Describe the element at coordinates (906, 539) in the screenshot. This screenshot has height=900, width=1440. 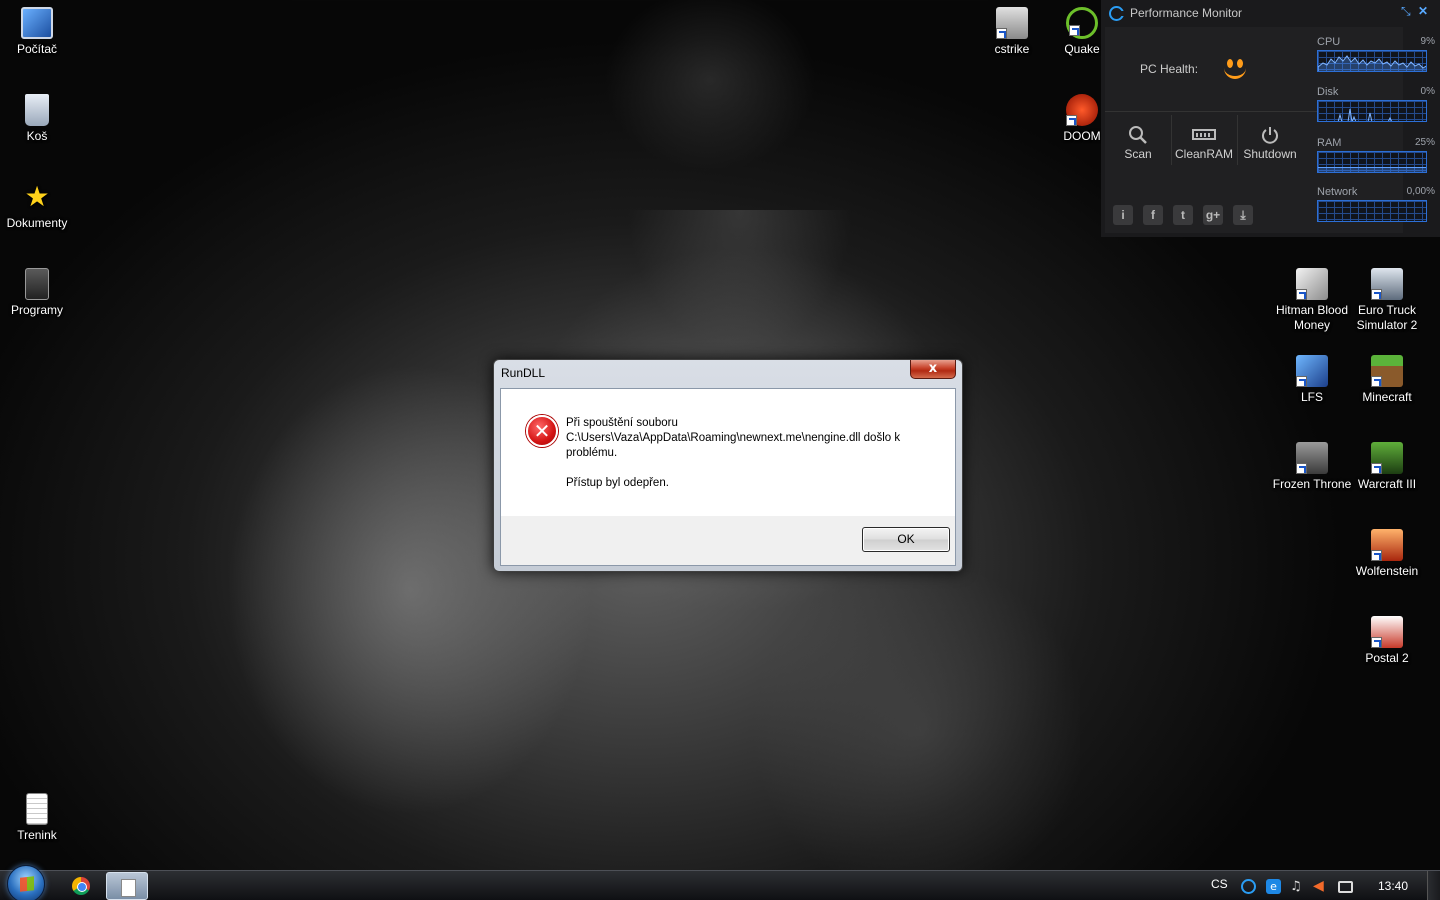
I see `ok-button: OK` at that location.